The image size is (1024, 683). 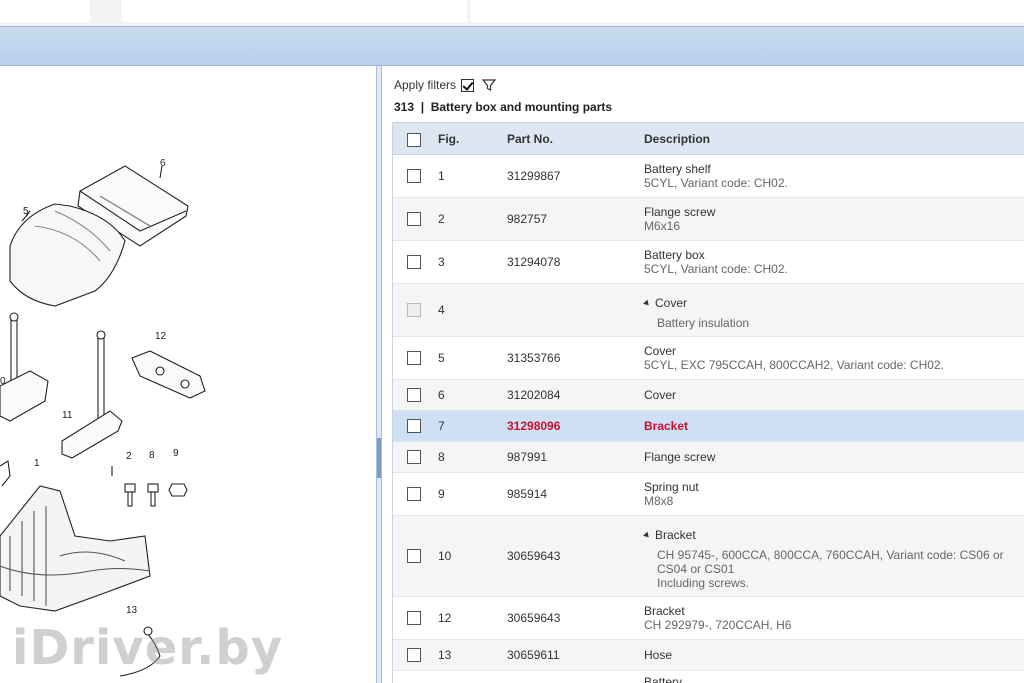 I want to click on row-part-no: 31202084, so click(x=533, y=395).